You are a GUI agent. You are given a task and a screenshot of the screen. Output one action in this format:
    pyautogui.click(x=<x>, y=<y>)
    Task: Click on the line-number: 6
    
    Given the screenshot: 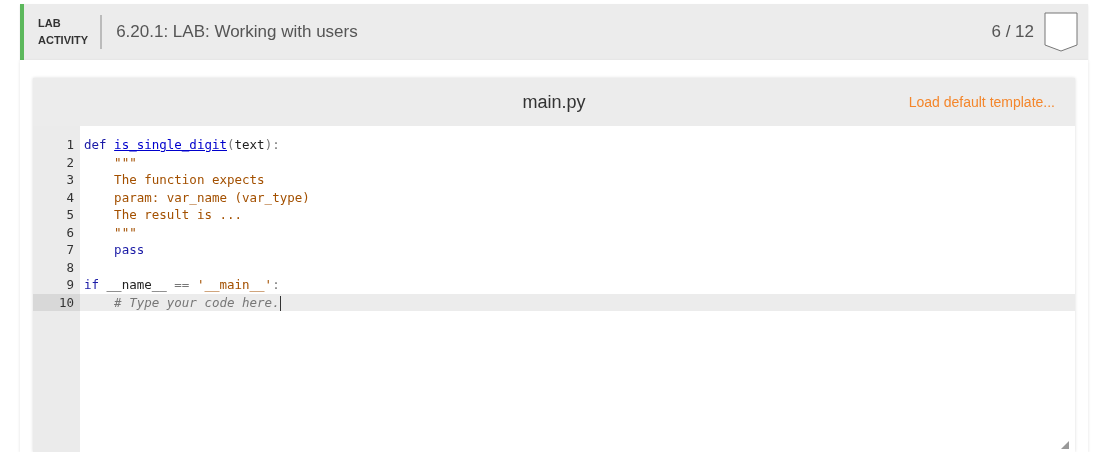 What is the action you would take?
    pyautogui.click(x=70, y=232)
    